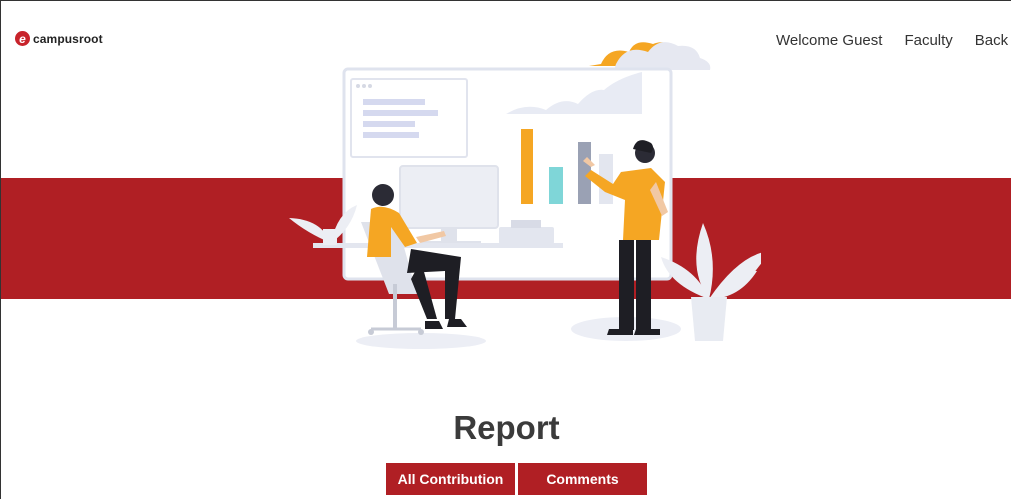  I want to click on plant-right-icon, so click(711, 282).